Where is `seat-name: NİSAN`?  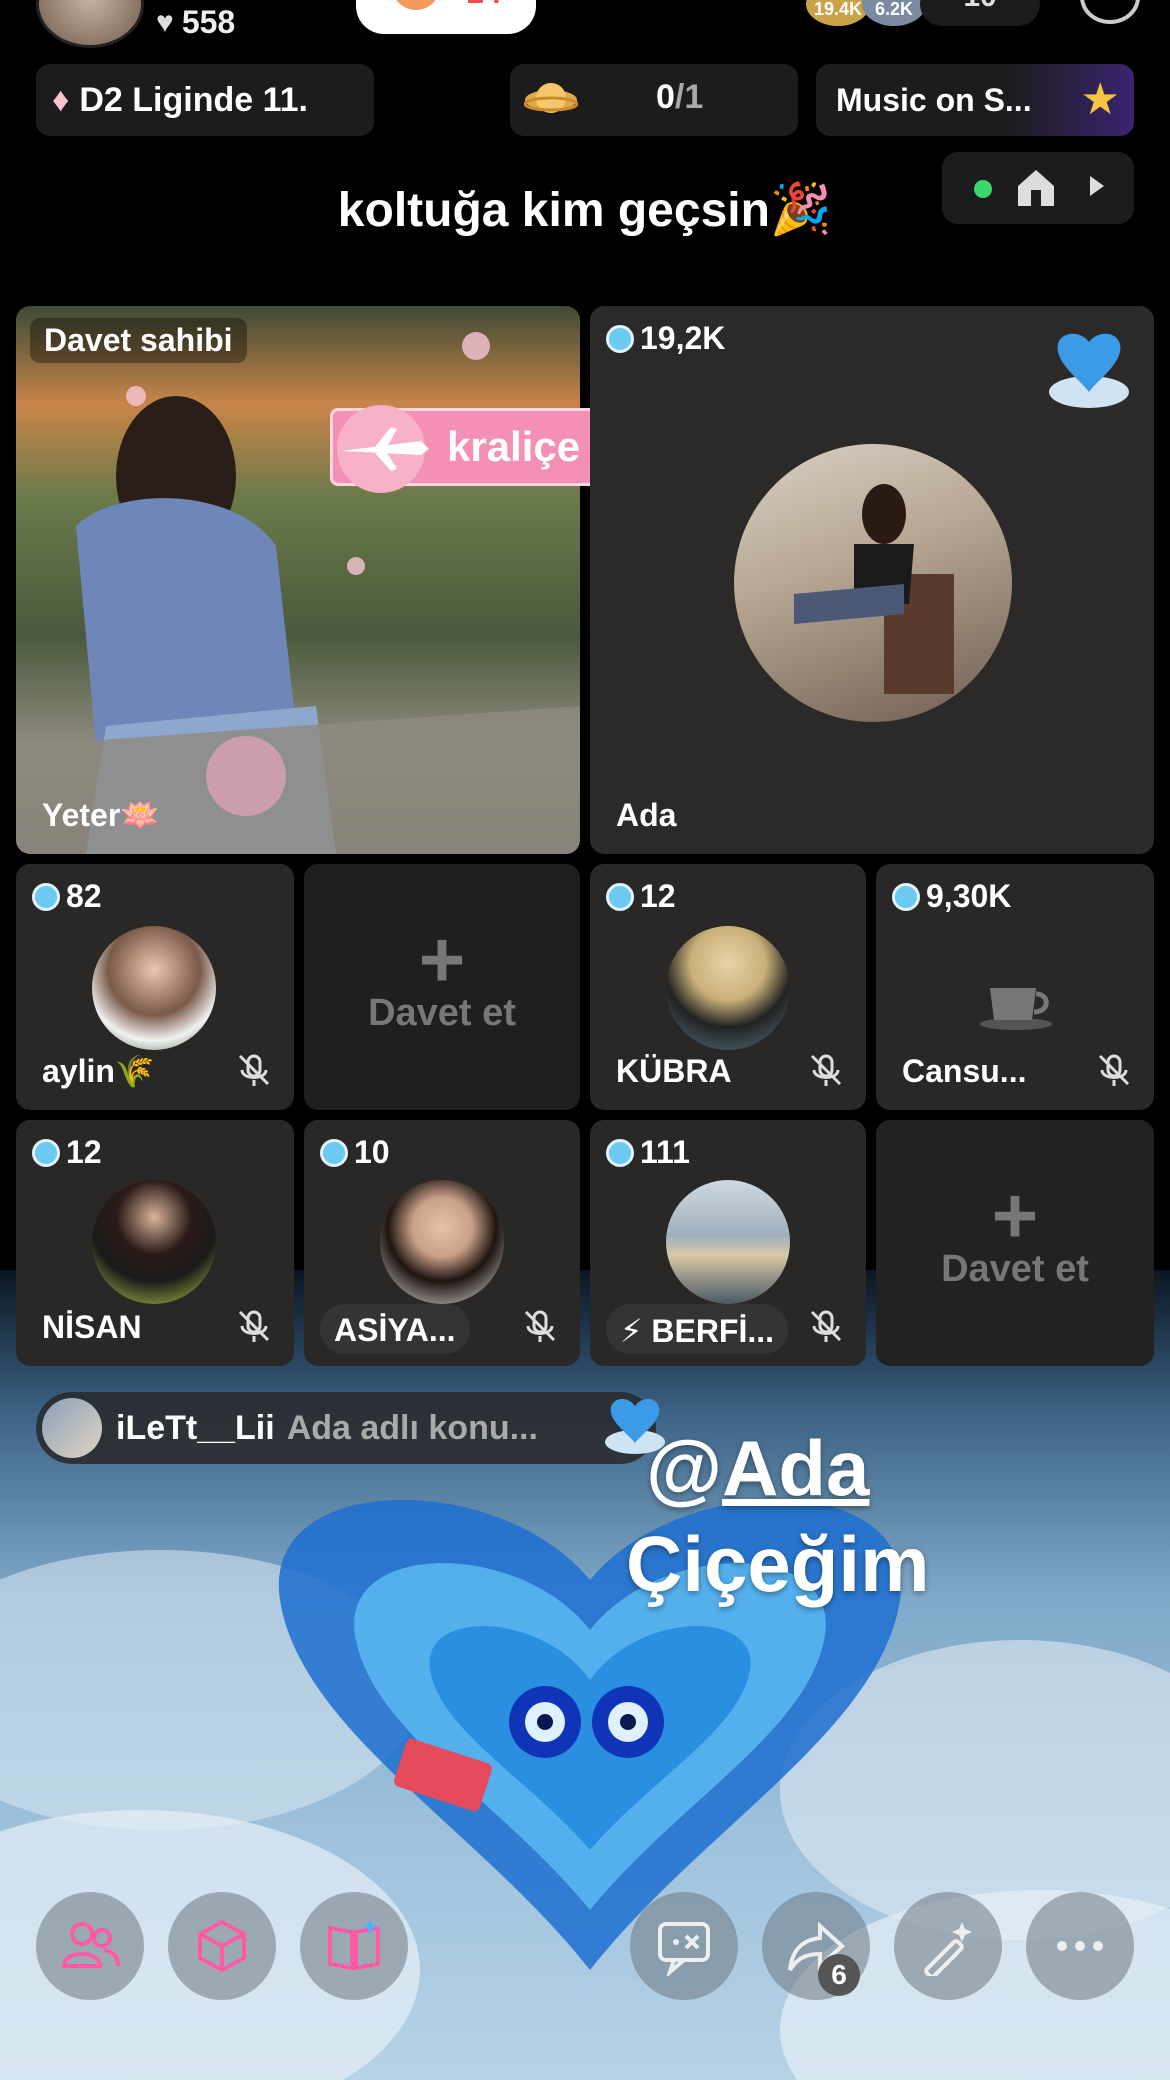
seat-name: NİSAN is located at coordinates (92, 1327).